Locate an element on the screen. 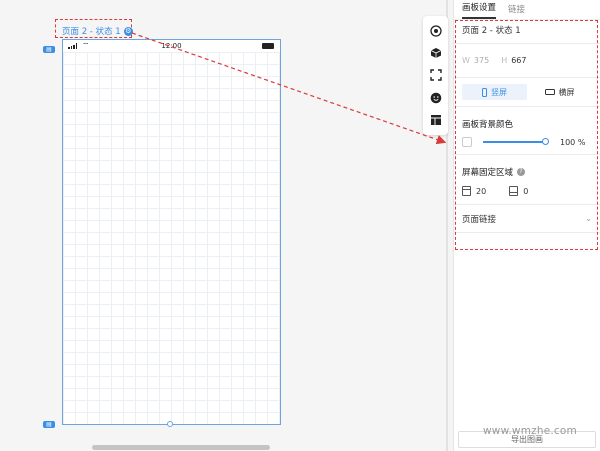 This screenshot has height=451, width=600. landscape-icon is located at coordinates (549, 92).